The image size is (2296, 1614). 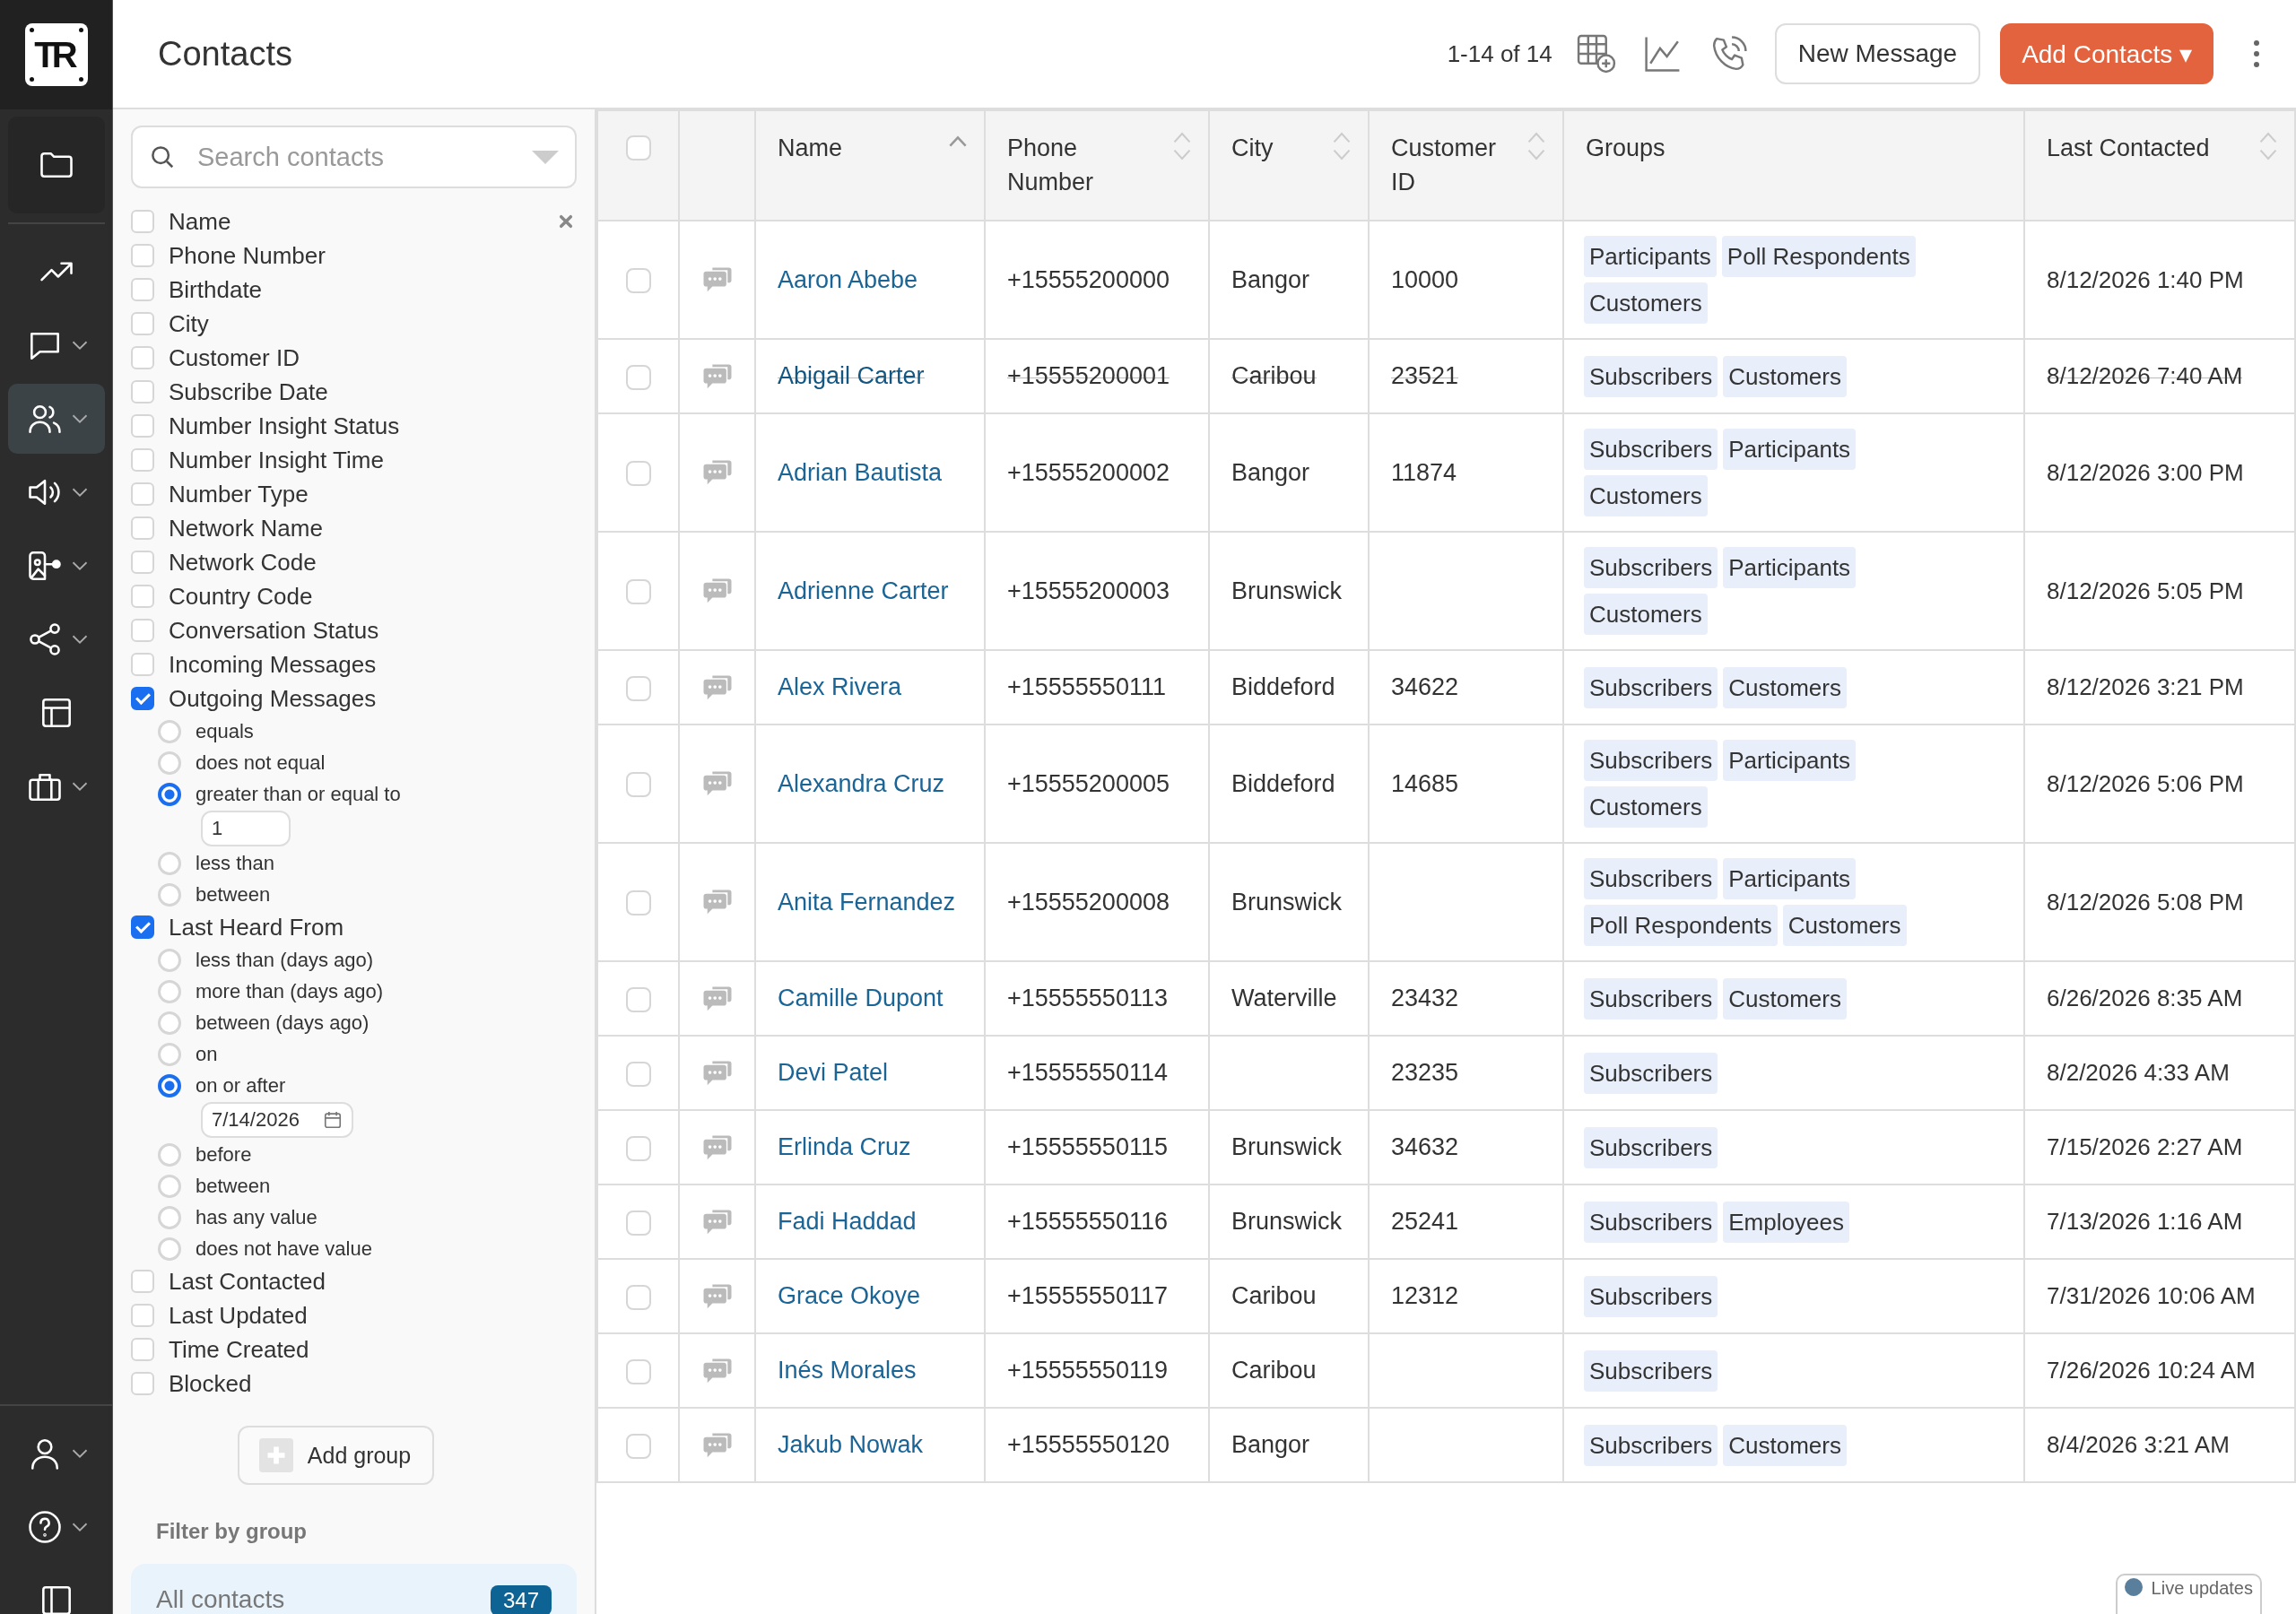 I want to click on table-cell: 11874, so click(x=1424, y=472).